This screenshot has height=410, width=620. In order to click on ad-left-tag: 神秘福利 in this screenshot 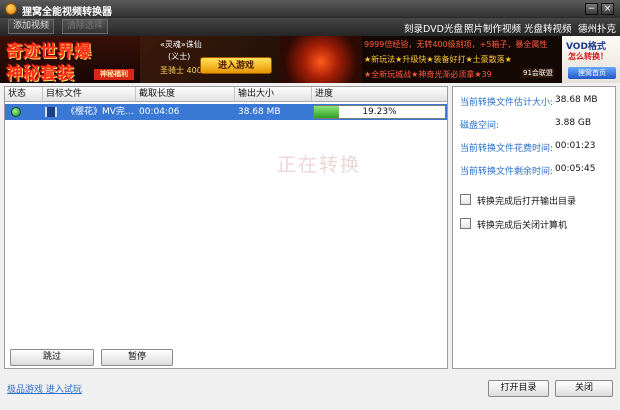, I will do `click(114, 74)`.